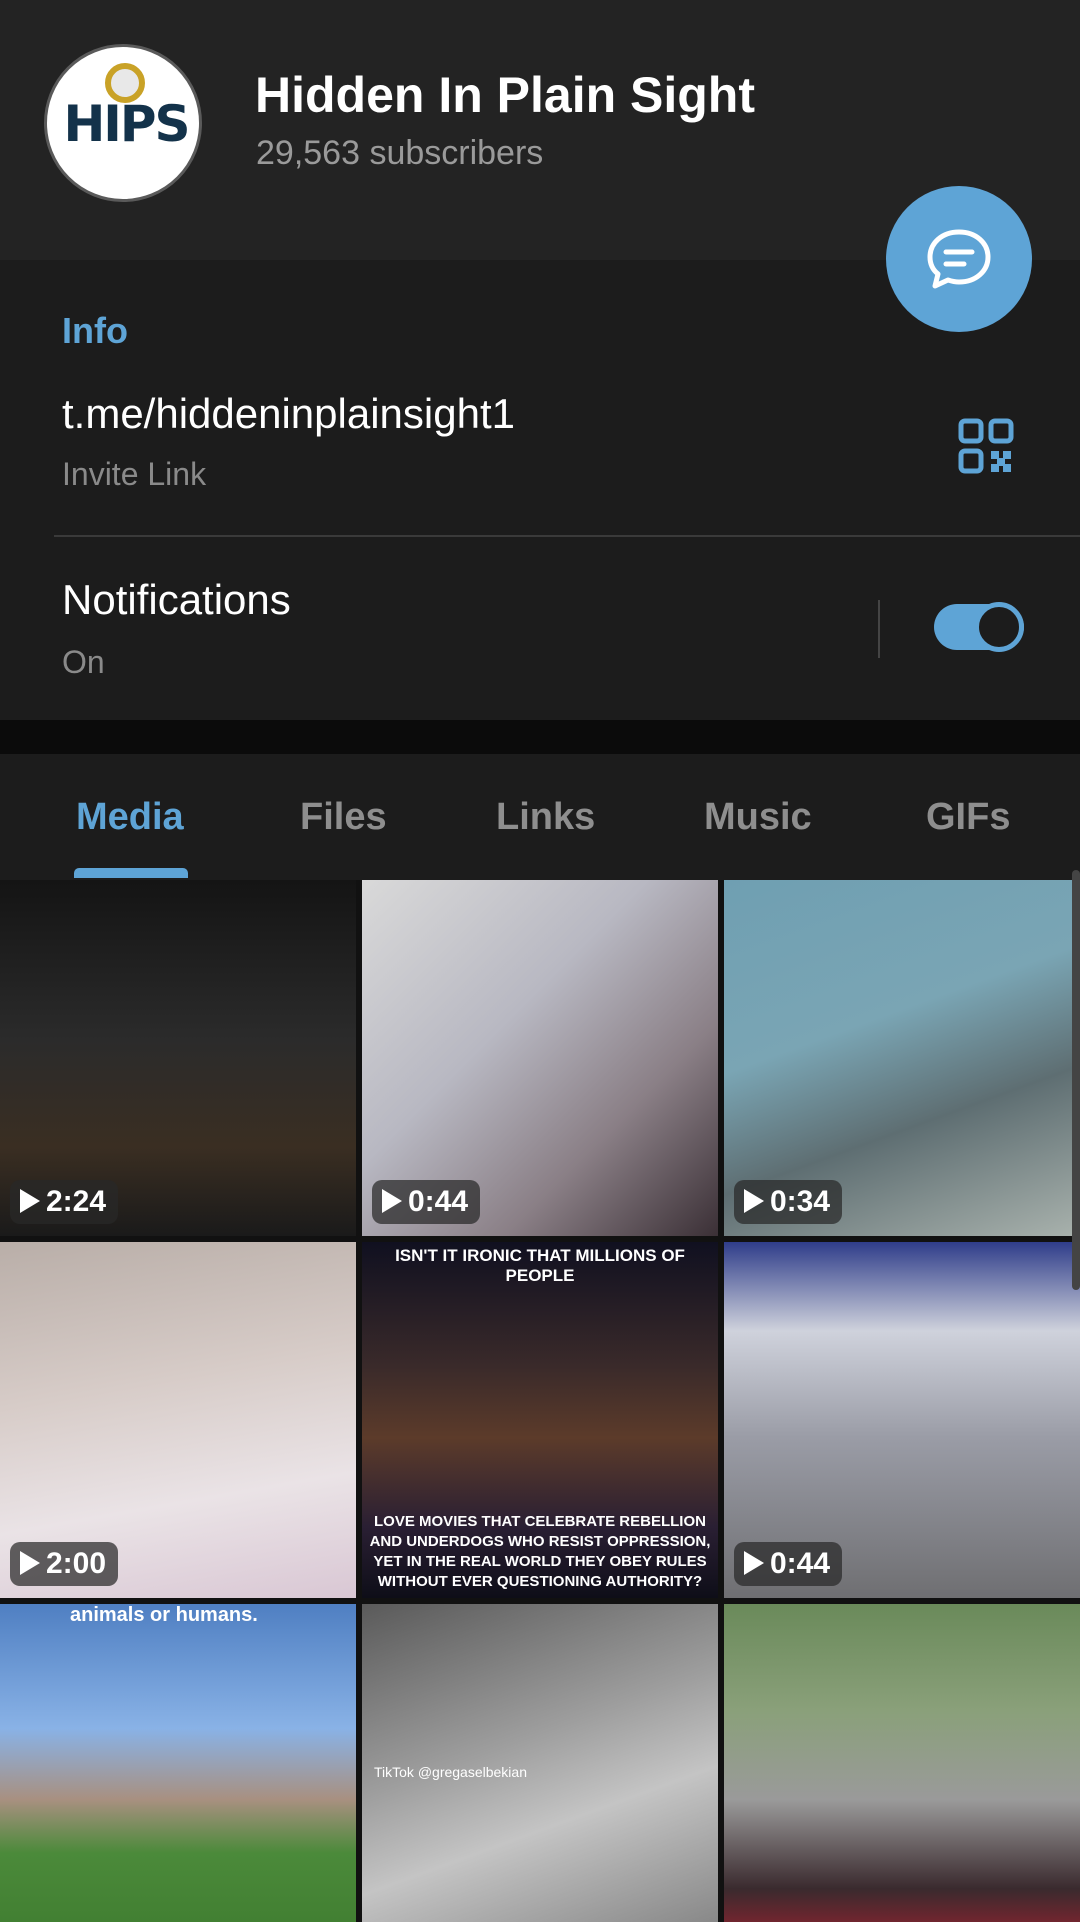  What do you see at coordinates (902, 1763) in the screenshot?
I see `media-item` at bounding box center [902, 1763].